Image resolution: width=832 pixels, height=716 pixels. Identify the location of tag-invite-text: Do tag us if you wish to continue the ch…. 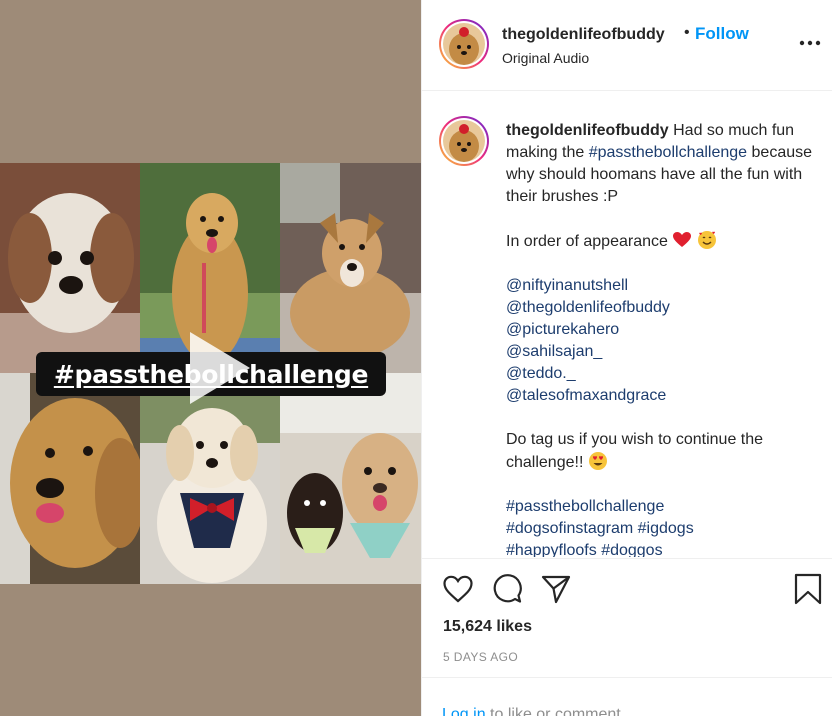
(635, 451).